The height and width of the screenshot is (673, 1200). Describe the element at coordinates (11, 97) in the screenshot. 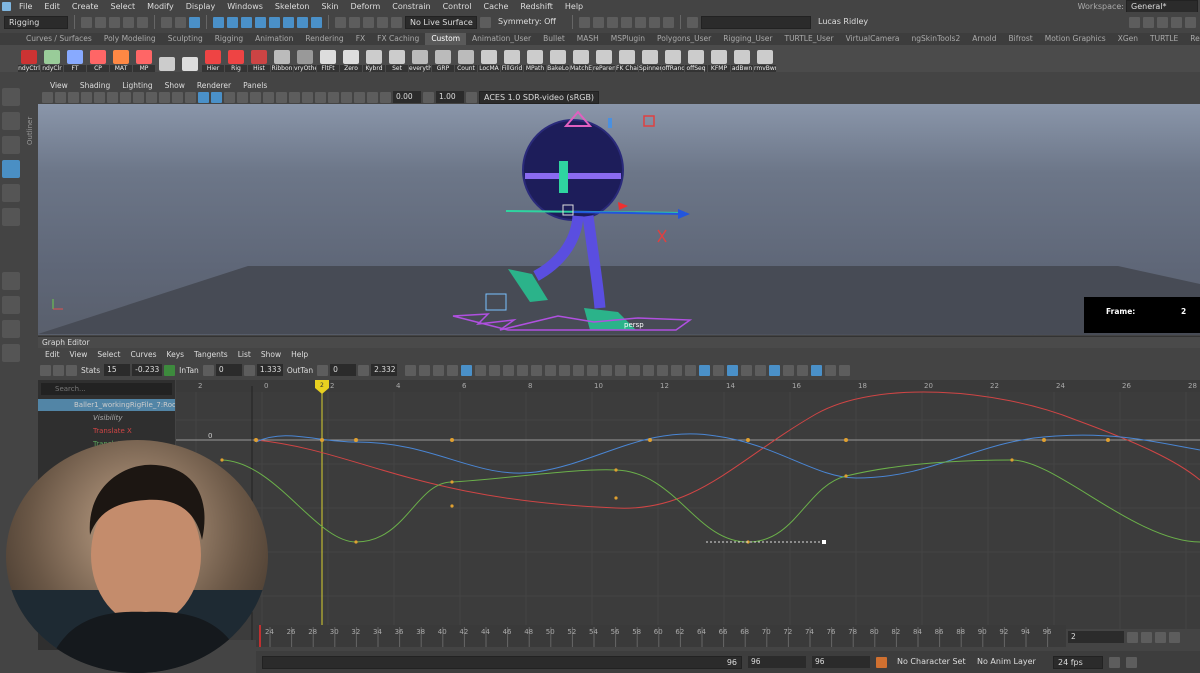

I see `select-tool-icon` at that location.